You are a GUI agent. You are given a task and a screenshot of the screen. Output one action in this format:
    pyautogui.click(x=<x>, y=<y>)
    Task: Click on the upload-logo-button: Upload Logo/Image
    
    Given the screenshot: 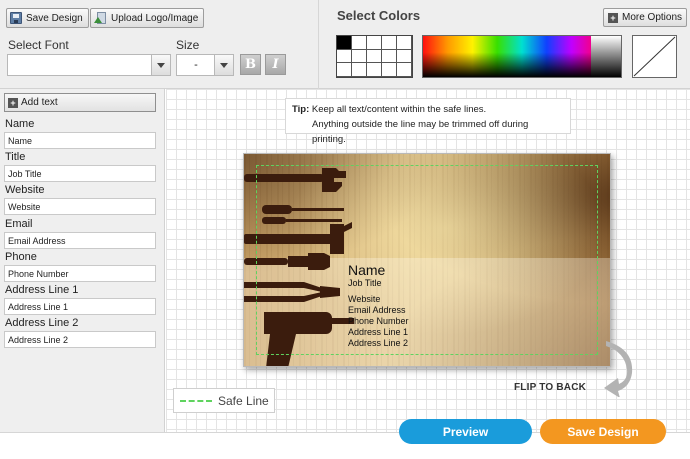 What is the action you would take?
    pyautogui.click(x=147, y=18)
    